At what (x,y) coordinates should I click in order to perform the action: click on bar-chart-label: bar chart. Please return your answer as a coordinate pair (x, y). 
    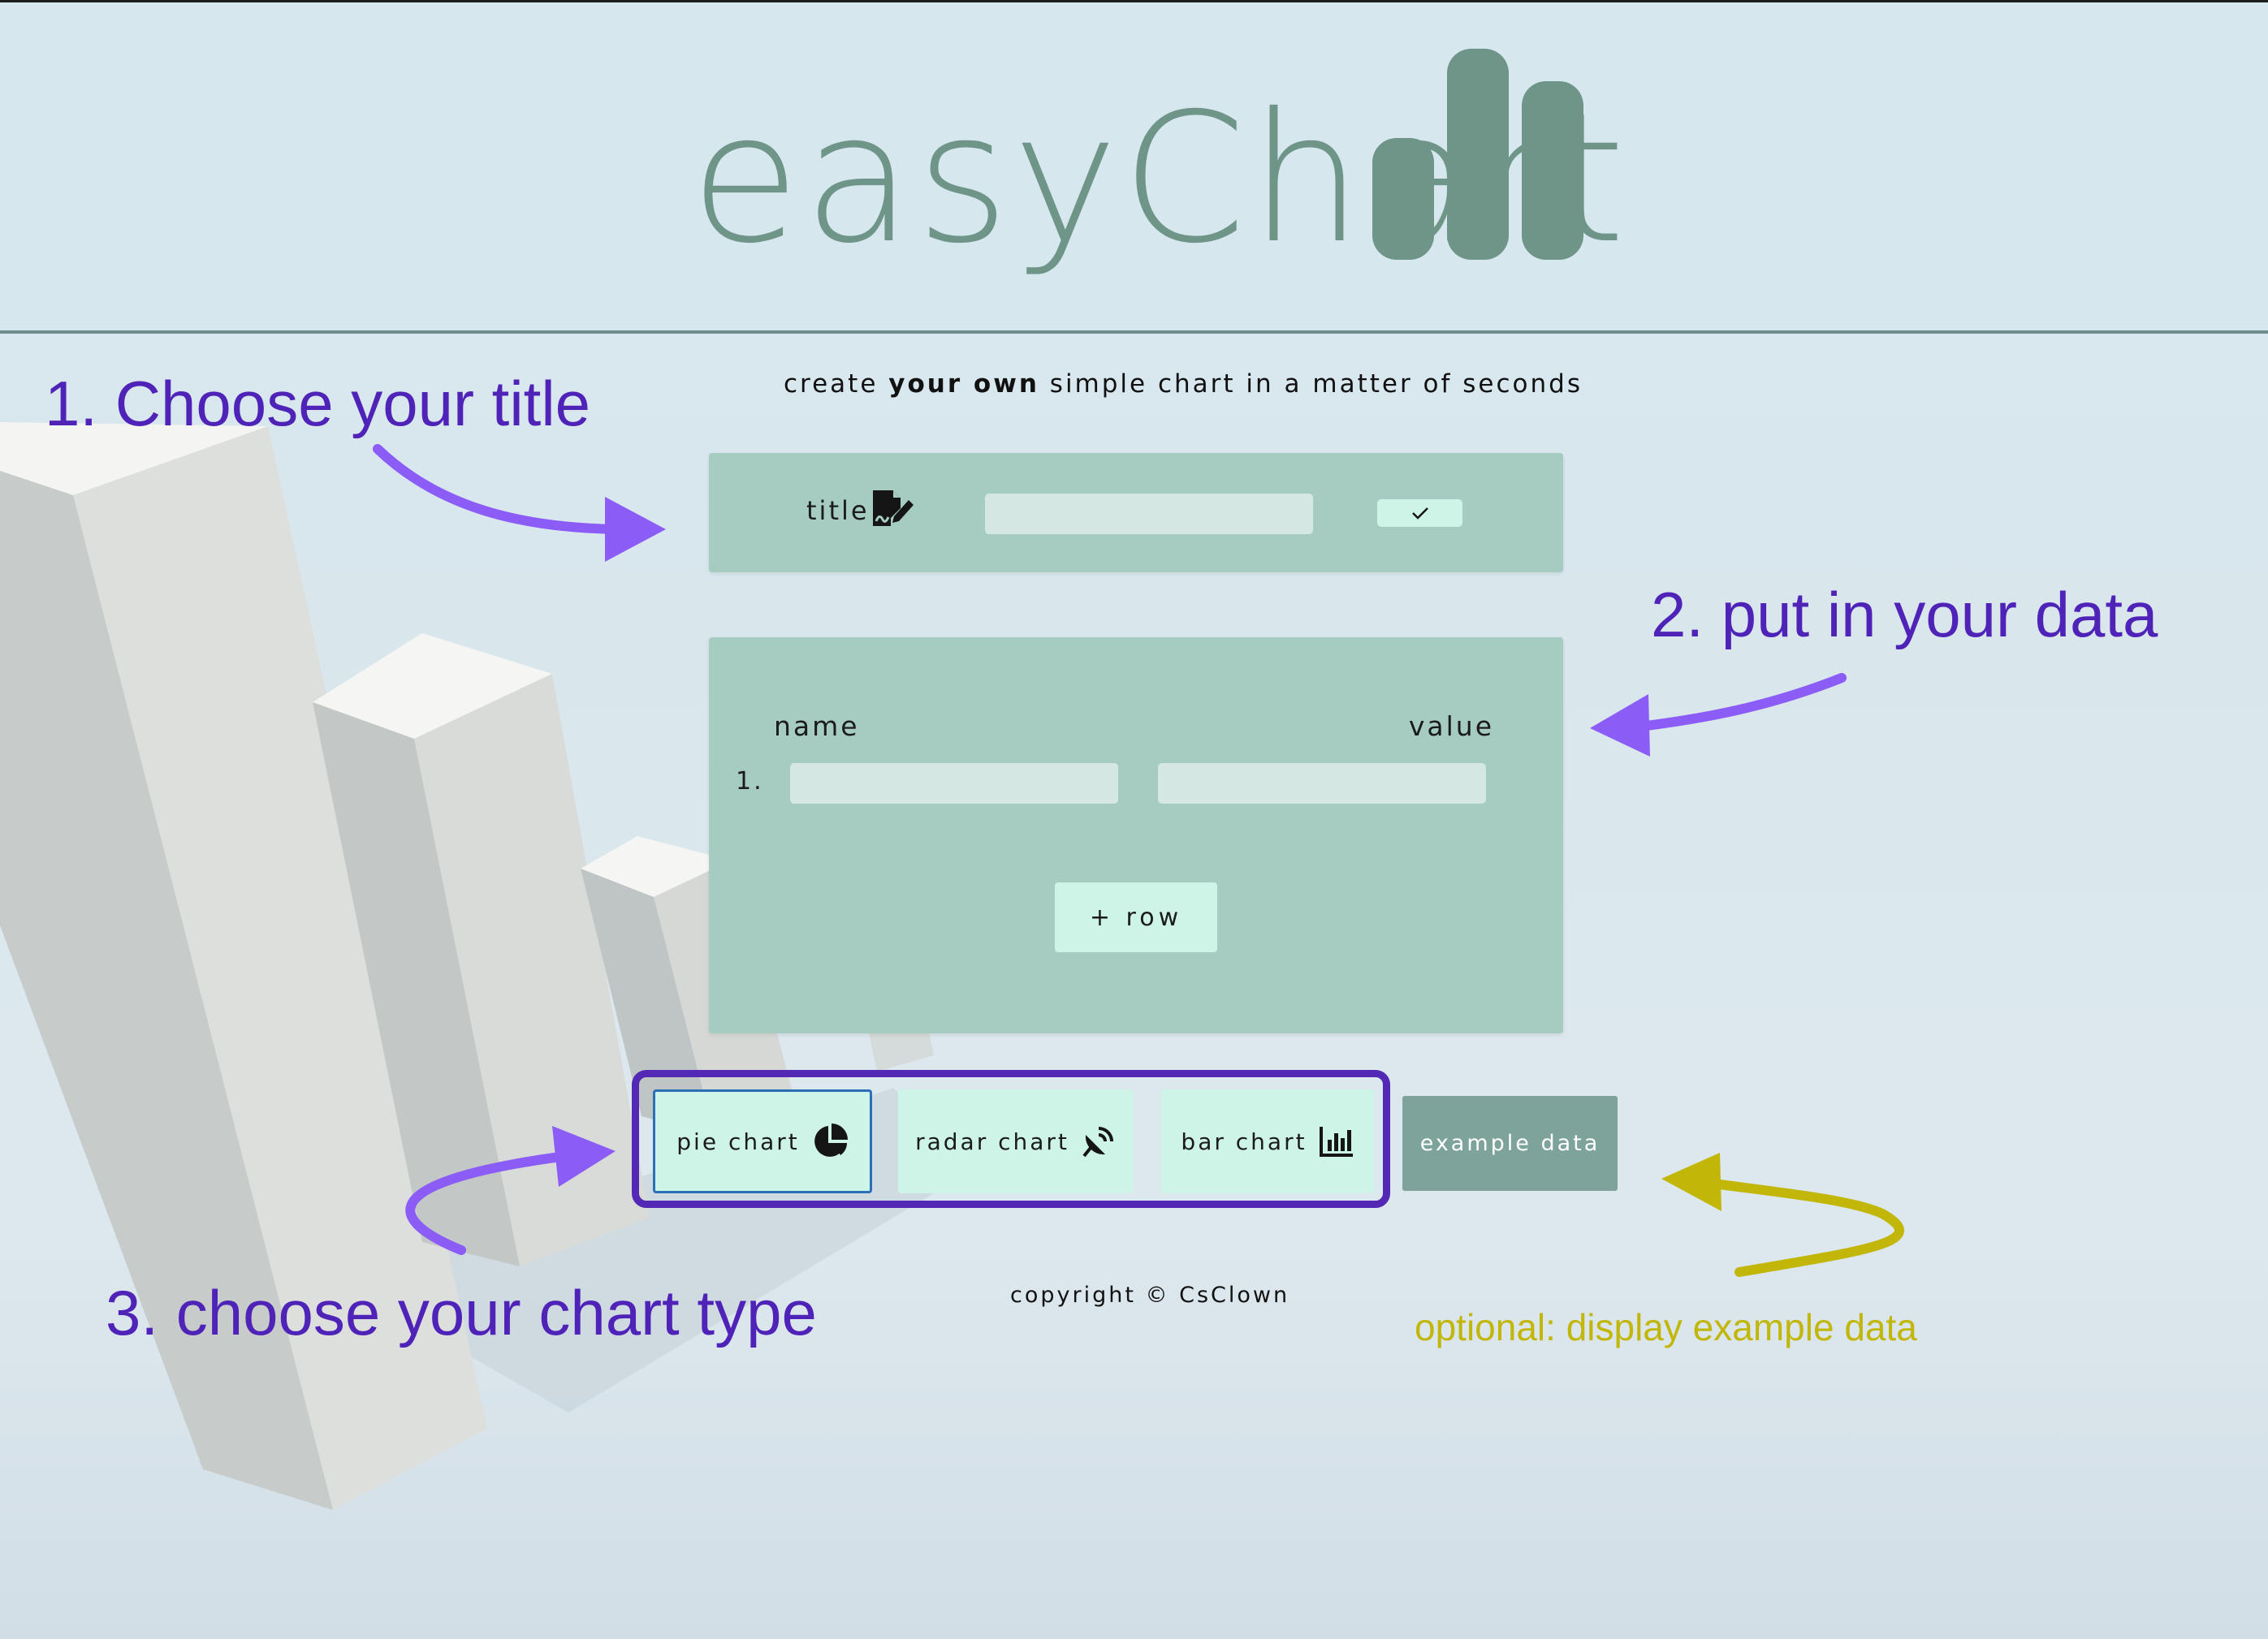
    Looking at the image, I should click on (1244, 1141).